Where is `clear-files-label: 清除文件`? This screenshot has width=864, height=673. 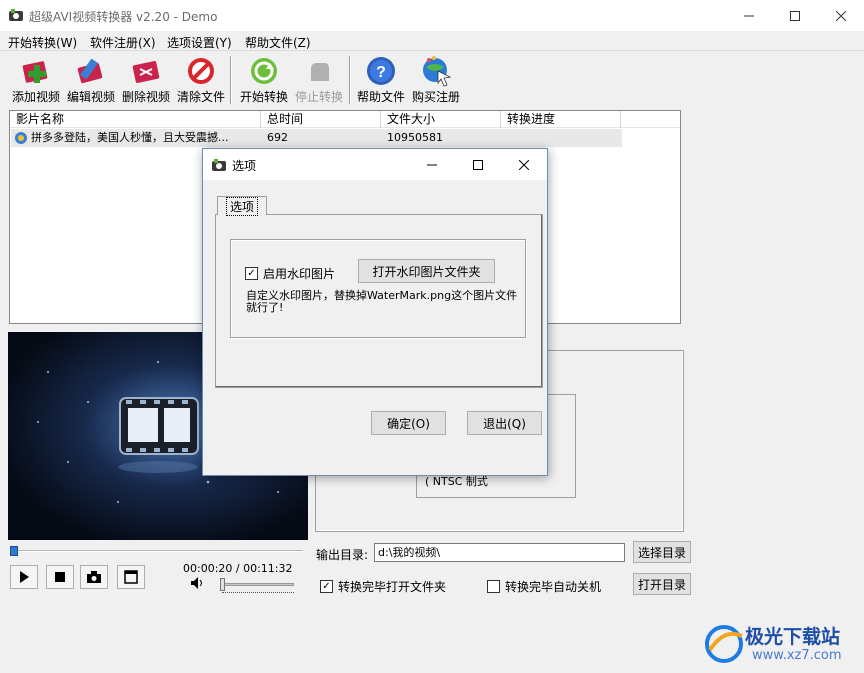 clear-files-label: 清除文件 is located at coordinates (200, 97).